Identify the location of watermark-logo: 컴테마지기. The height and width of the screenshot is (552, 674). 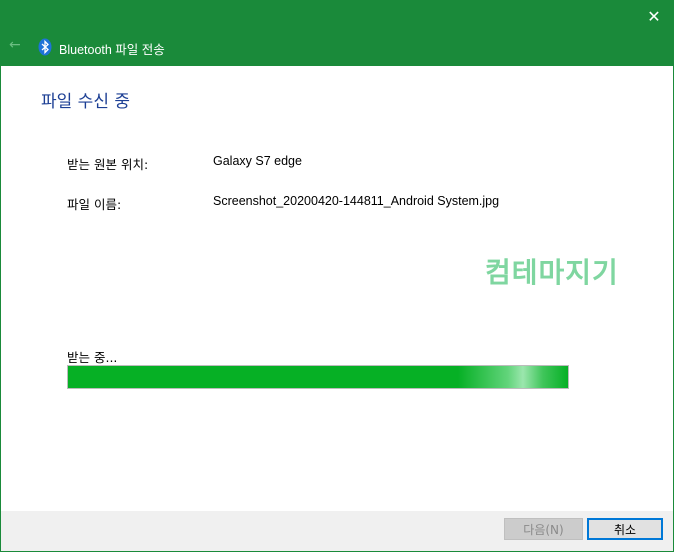
(567, 268).